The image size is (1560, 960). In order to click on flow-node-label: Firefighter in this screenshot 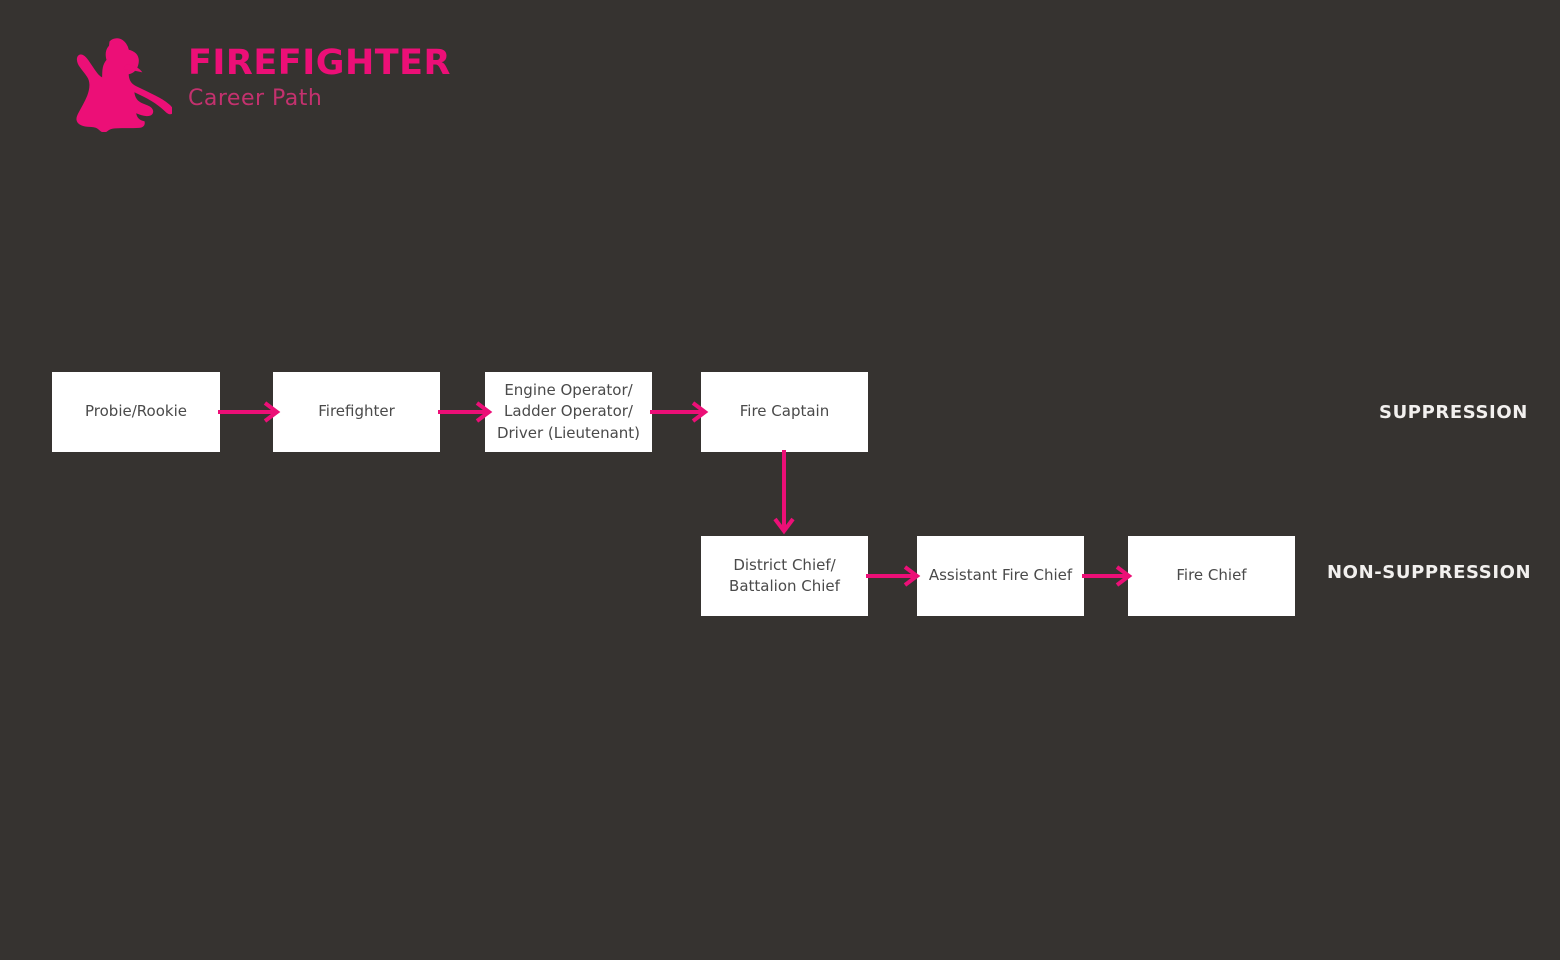, I will do `click(356, 411)`.